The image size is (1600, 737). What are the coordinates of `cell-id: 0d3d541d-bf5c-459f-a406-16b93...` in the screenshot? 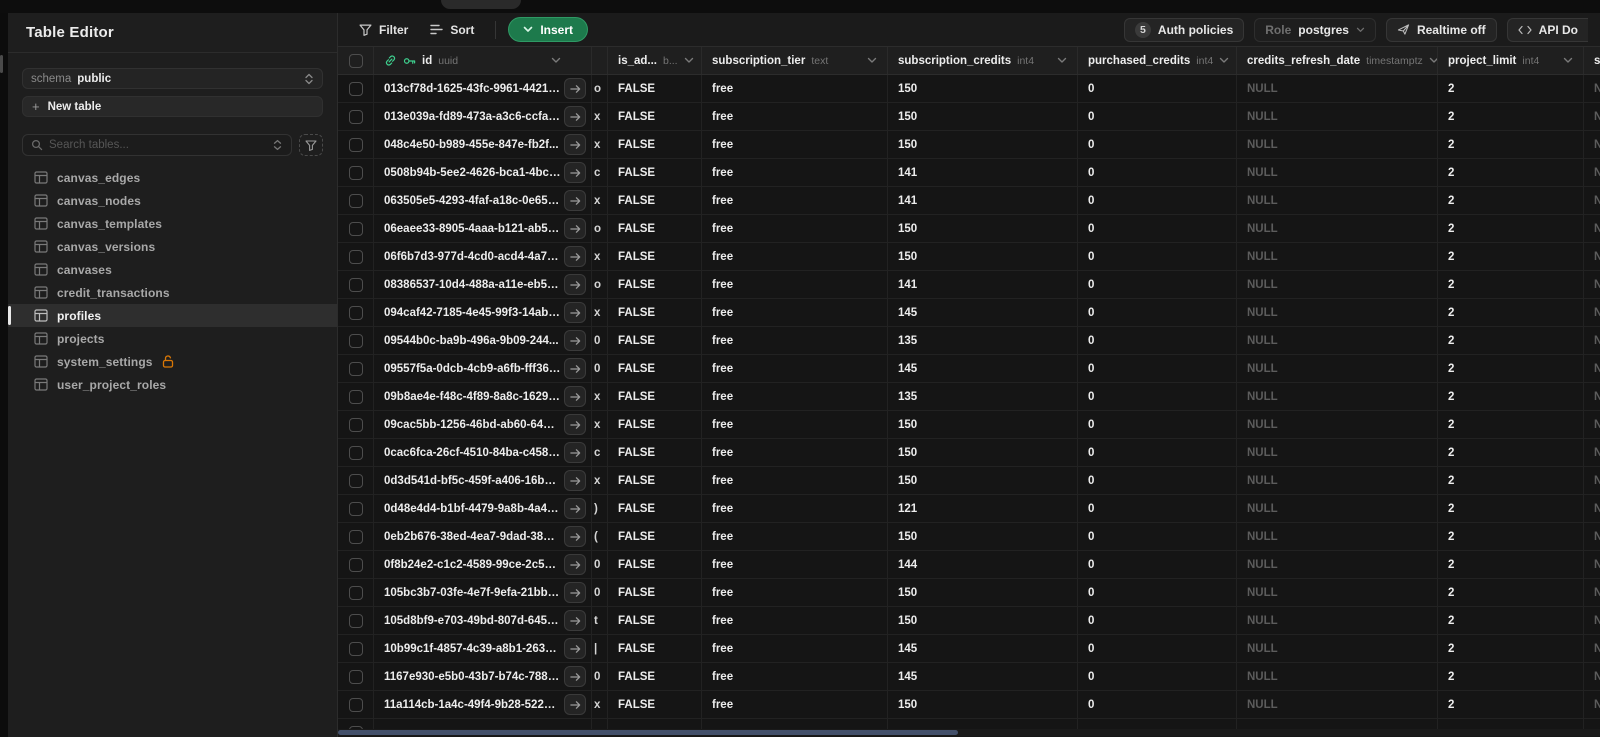 It's located at (483, 480).